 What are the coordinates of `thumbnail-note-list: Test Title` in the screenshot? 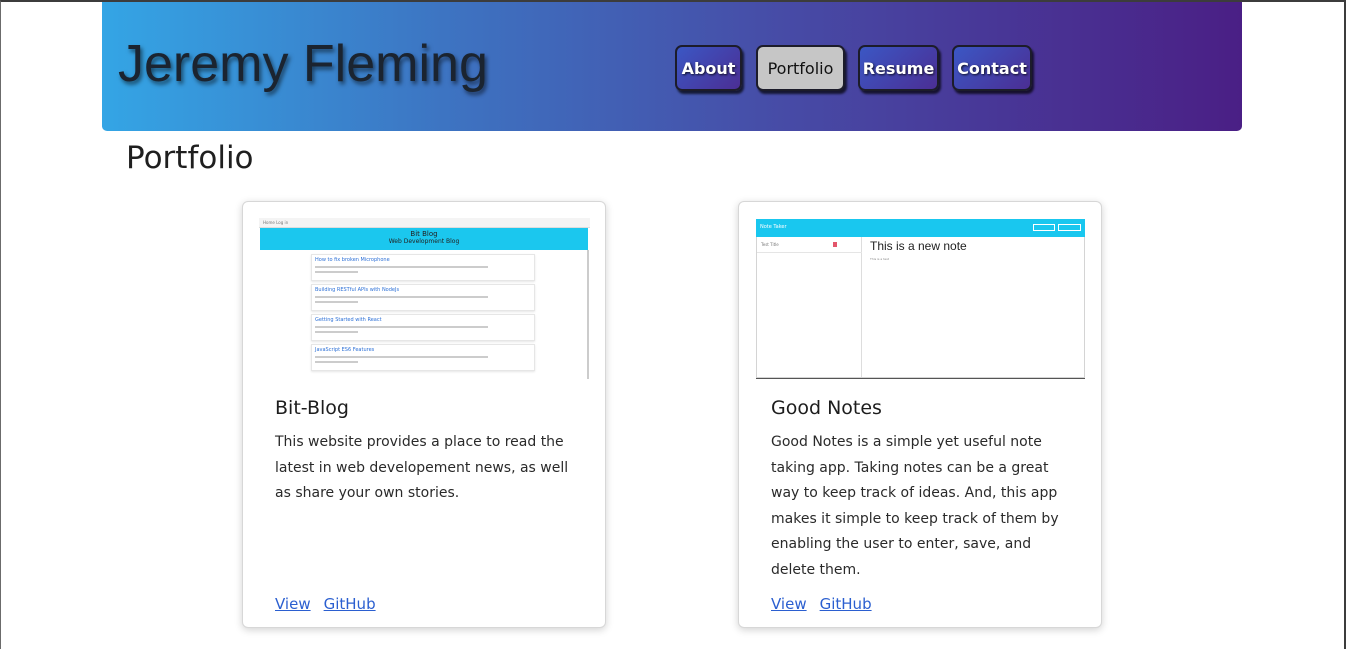 It's located at (809, 307).